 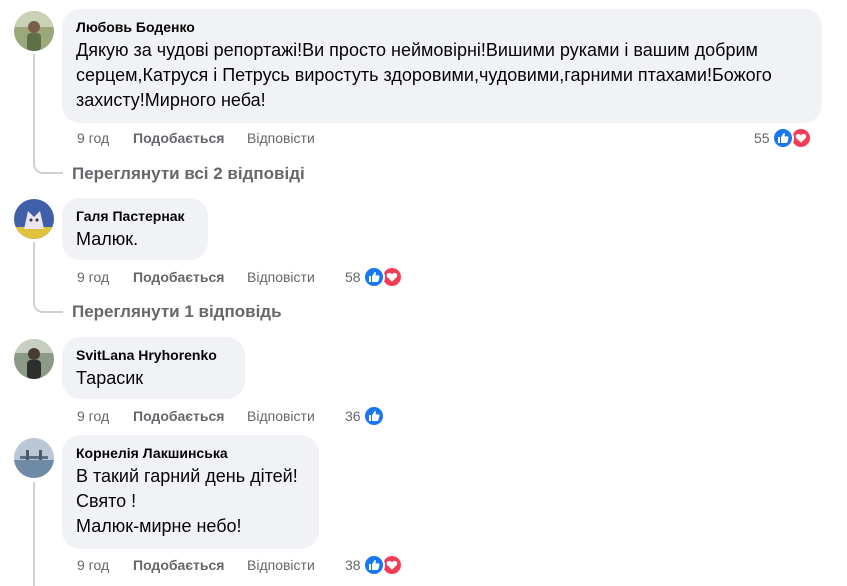 I want to click on reaction-summary: 36, so click(x=365, y=416).